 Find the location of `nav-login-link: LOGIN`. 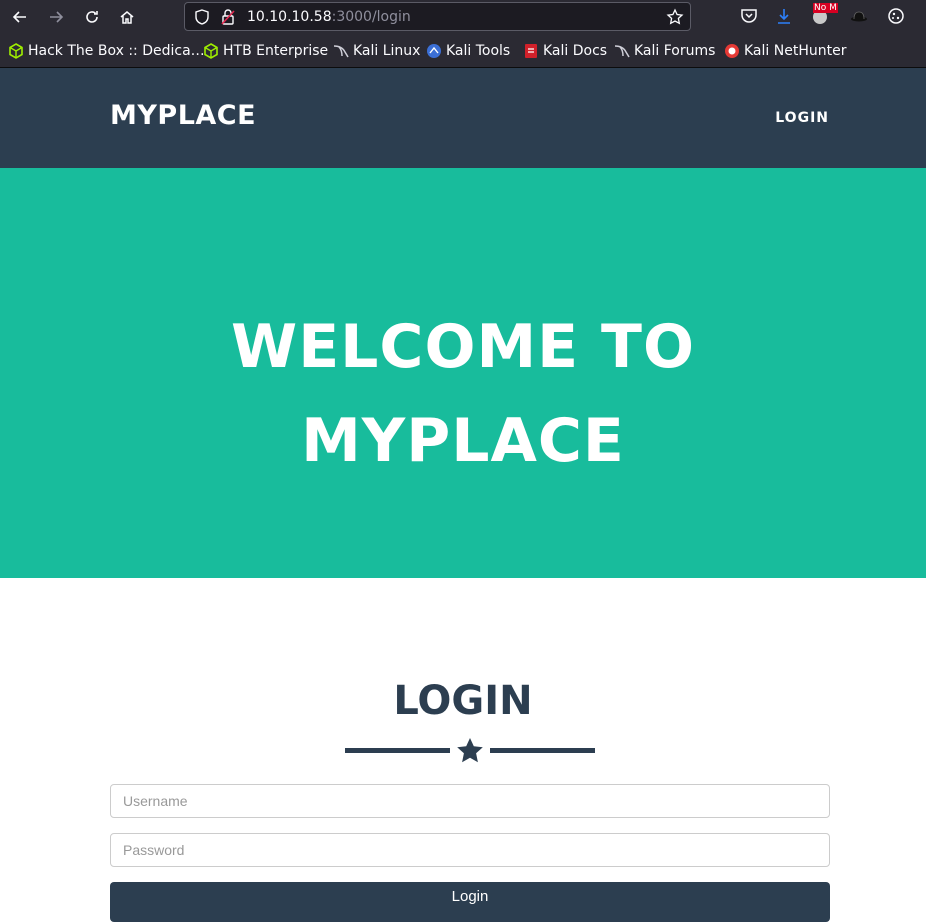

nav-login-link: LOGIN is located at coordinates (802, 118).